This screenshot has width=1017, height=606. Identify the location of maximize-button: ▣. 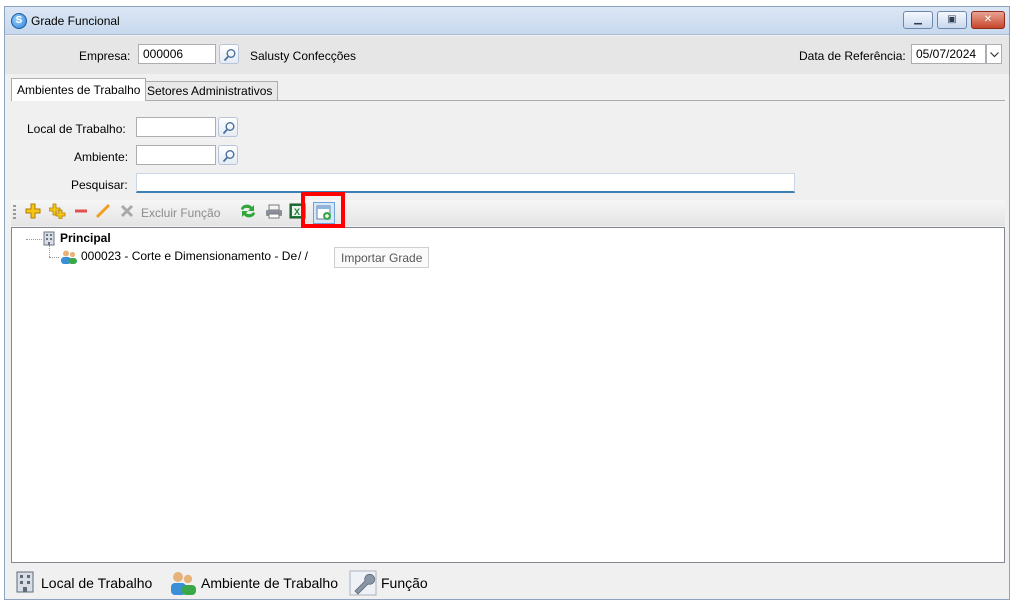
(952, 20).